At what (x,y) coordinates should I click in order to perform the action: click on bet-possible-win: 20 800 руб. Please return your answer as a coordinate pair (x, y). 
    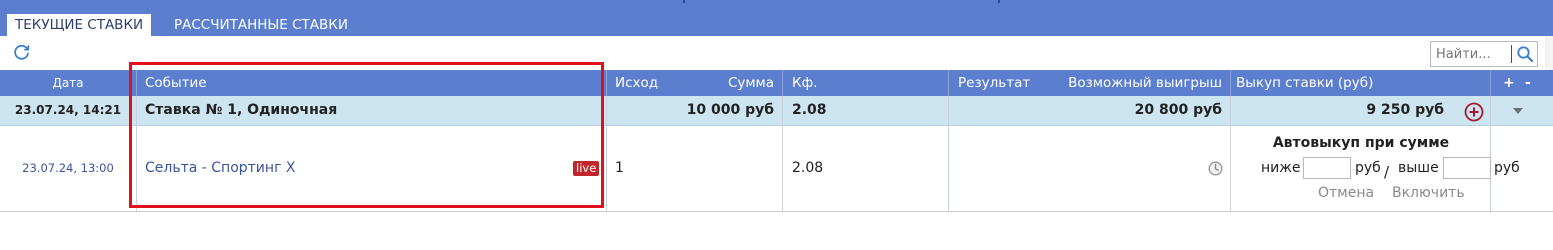
    Looking at the image, I should click on (1178, 110).